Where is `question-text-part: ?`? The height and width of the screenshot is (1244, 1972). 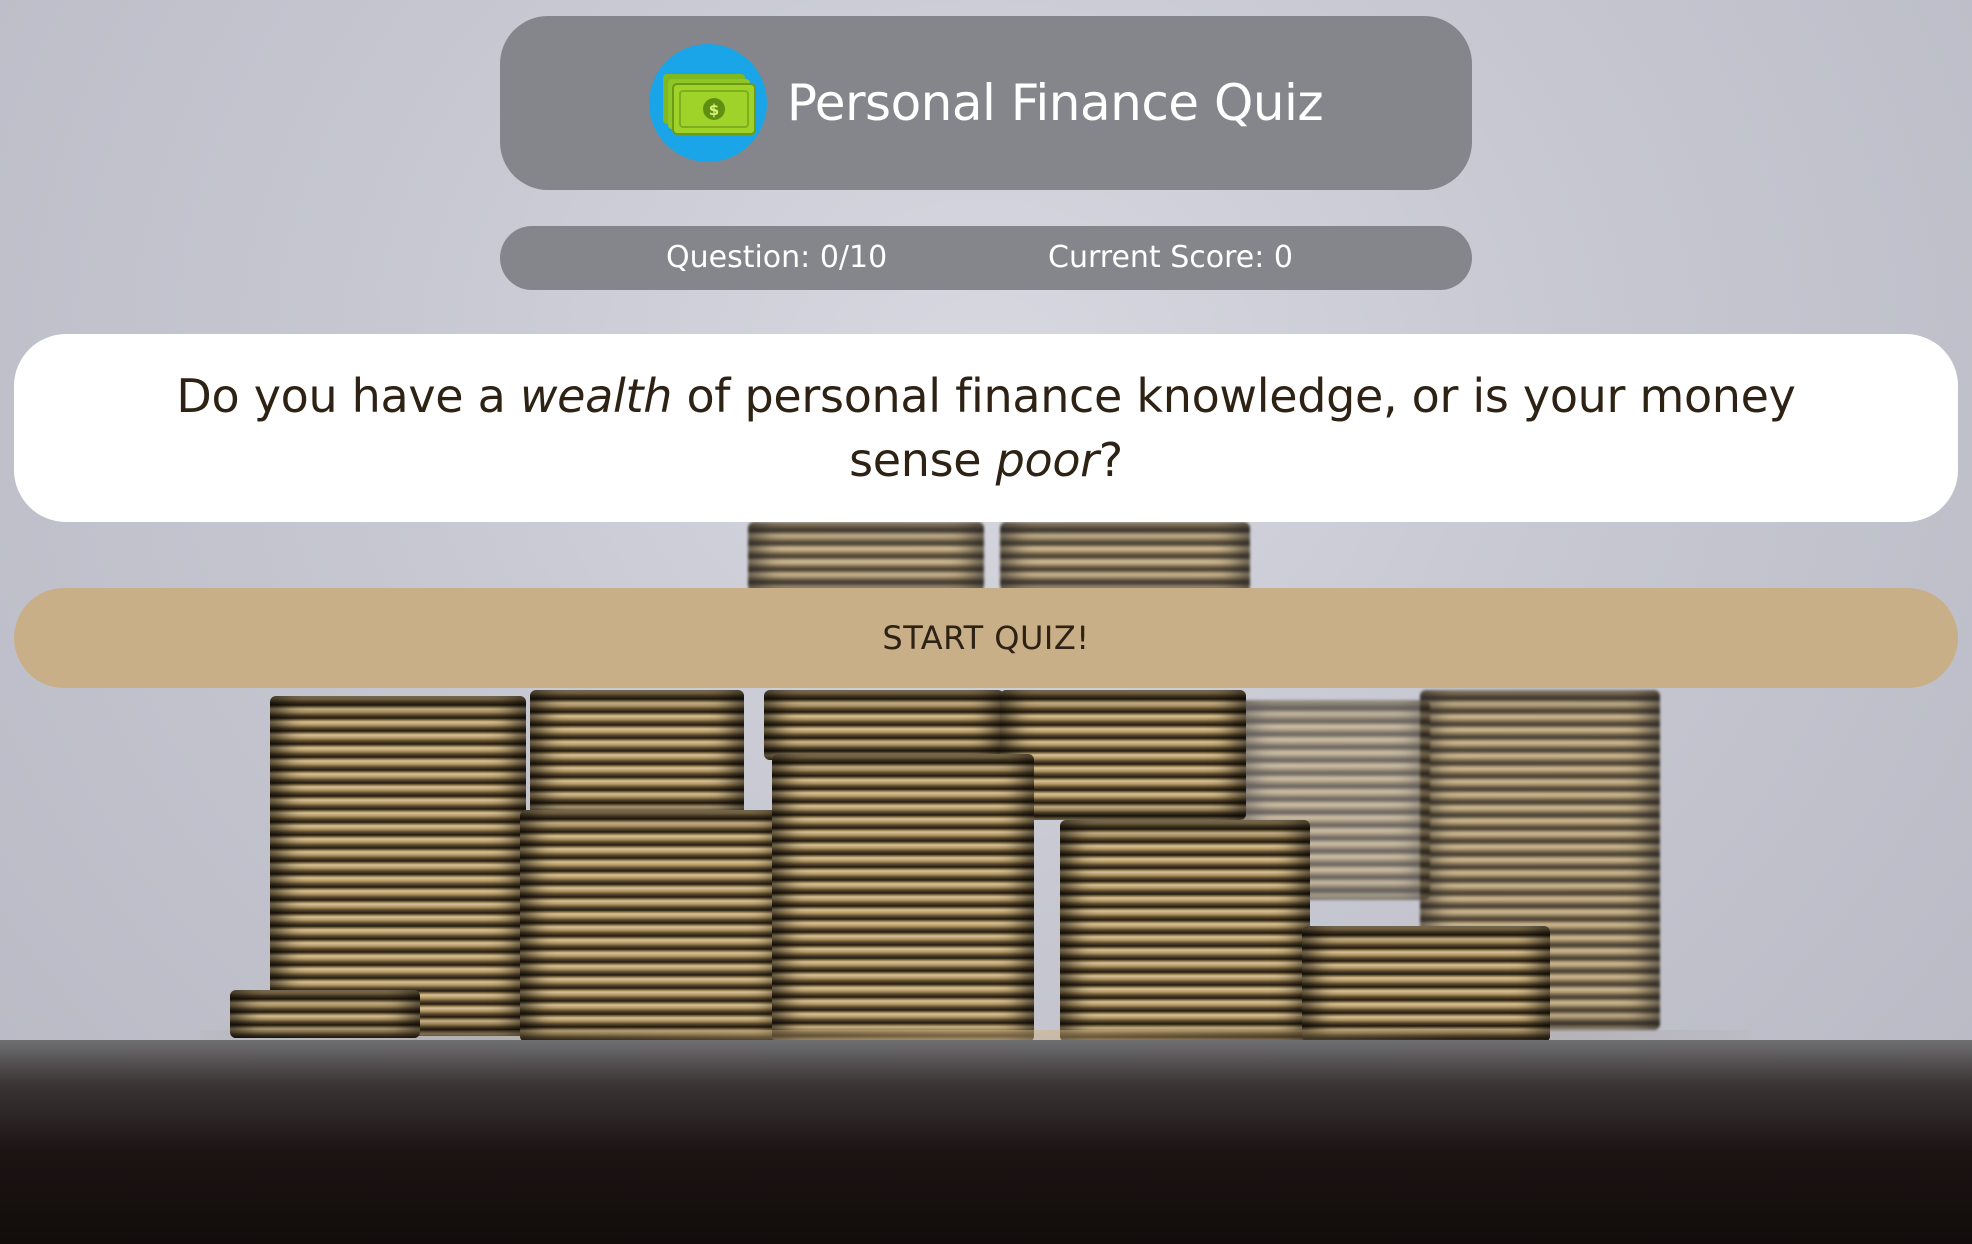 question-text-part: ? is located at coordinates (1110, 460).